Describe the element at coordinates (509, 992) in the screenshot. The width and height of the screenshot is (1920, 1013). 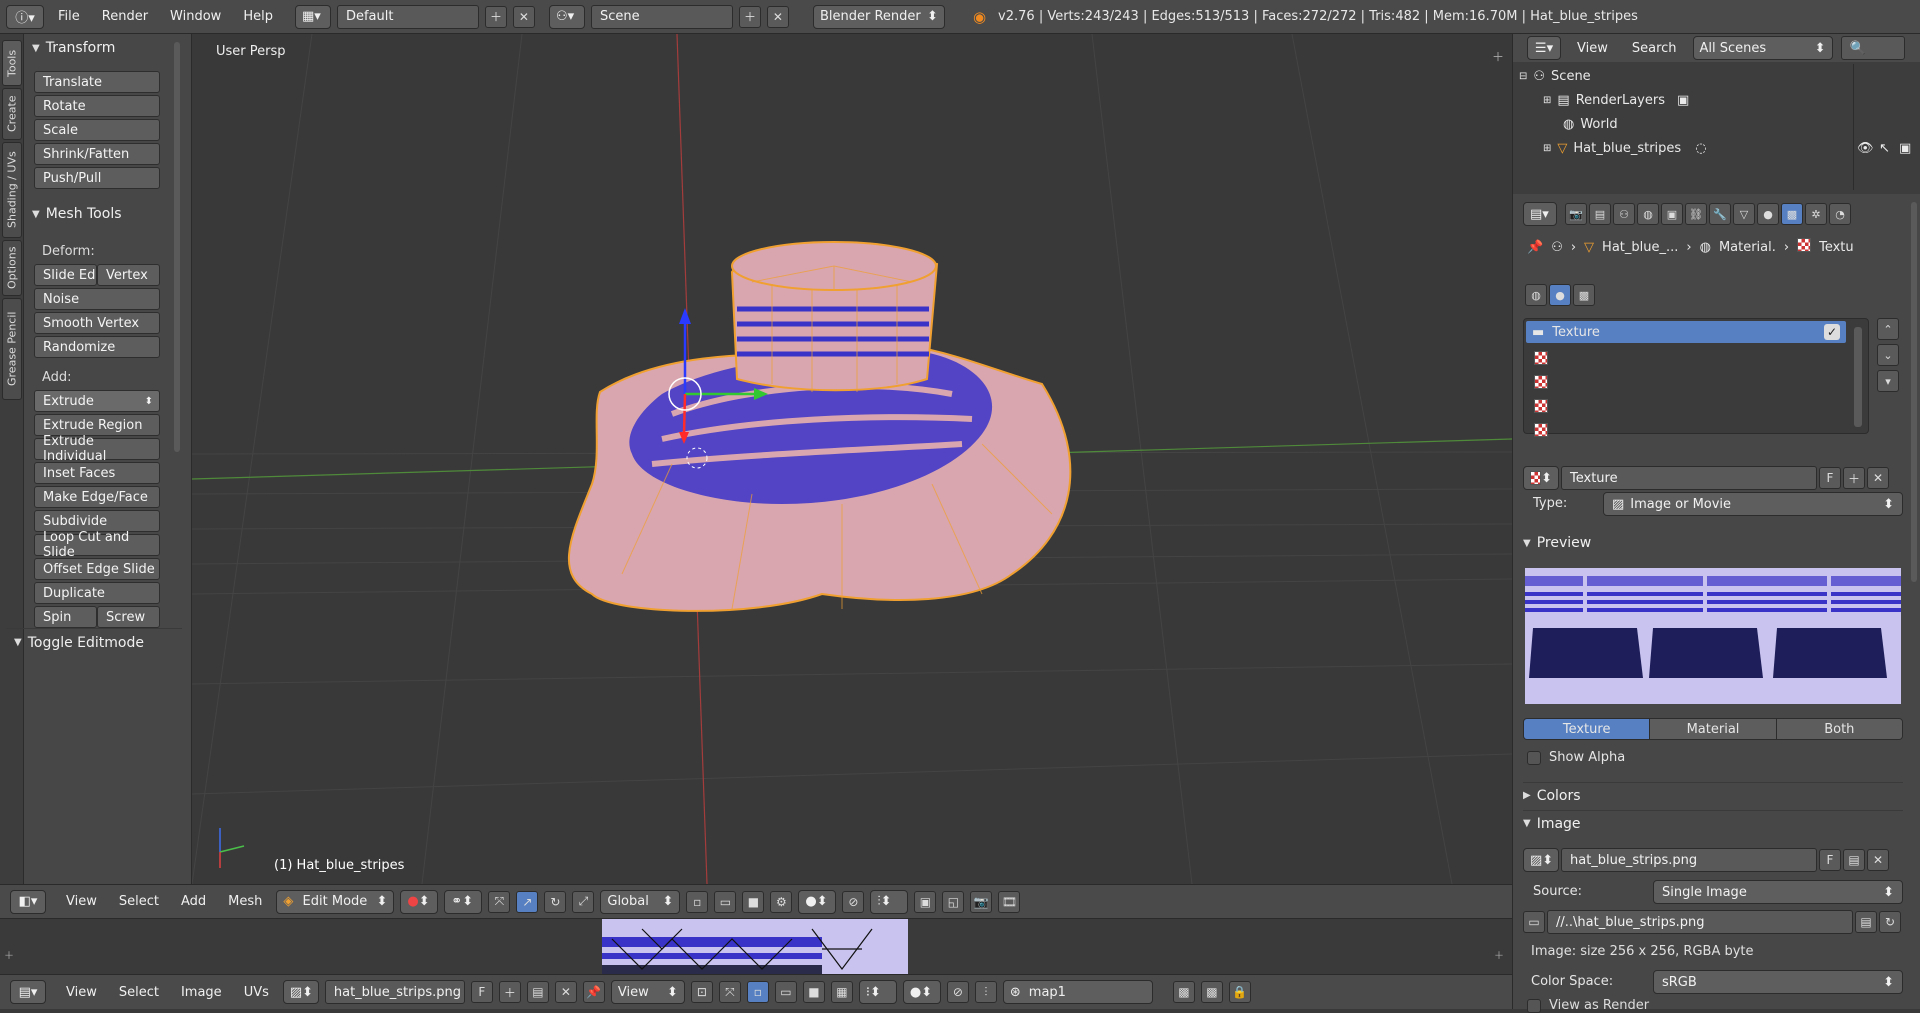
I see `new-image-icon: ＋` at that location.